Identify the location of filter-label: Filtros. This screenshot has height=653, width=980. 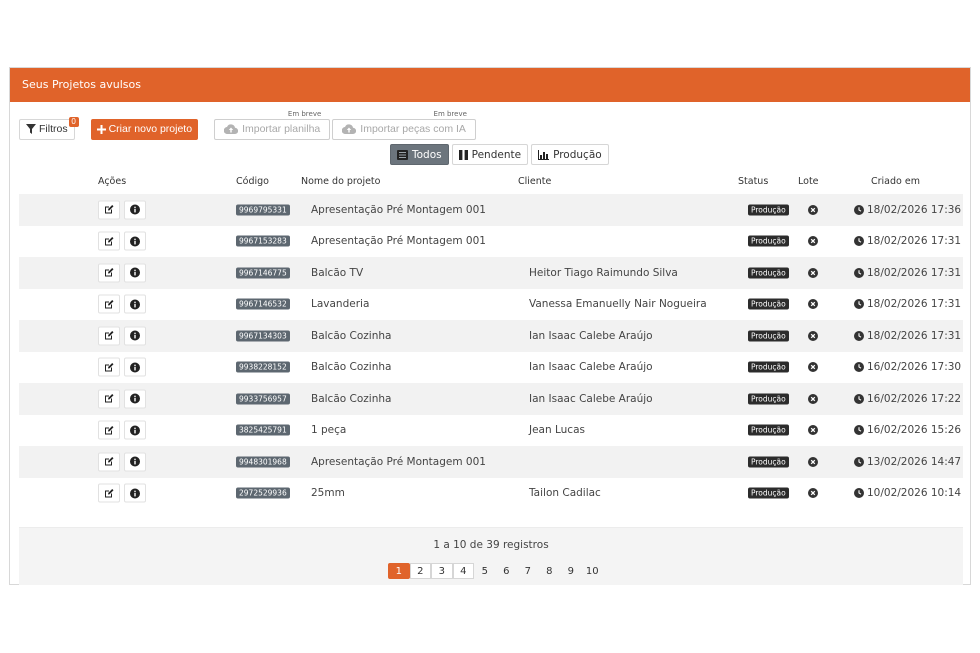
(53, 129).